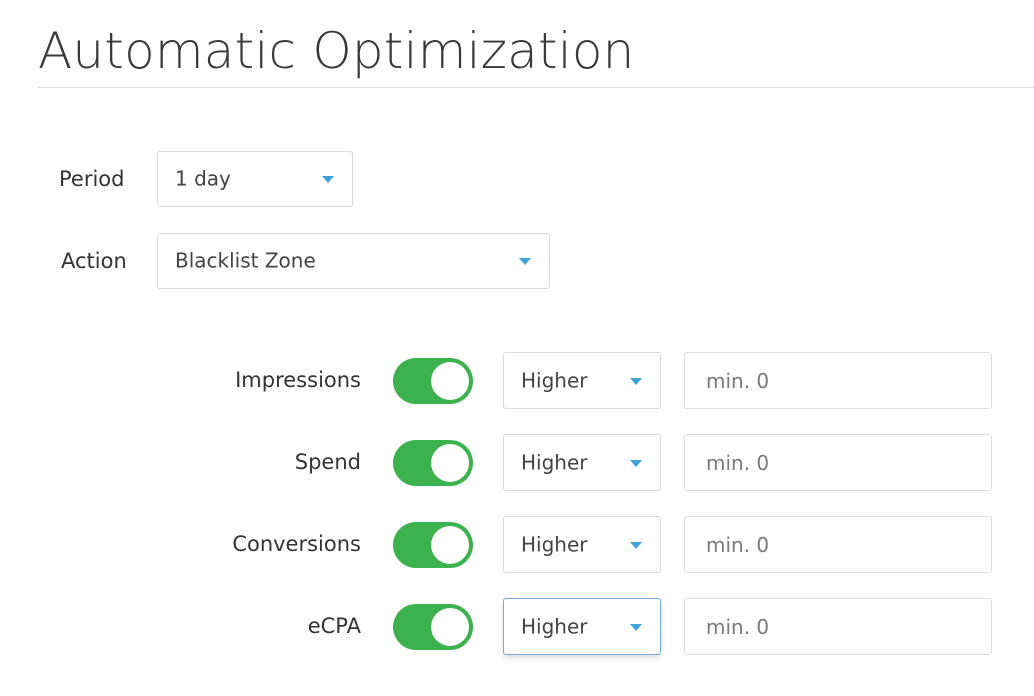 The width and height of the screenshot is (1034, 696). I want to click on impressions-toggle, so click(433, 381).